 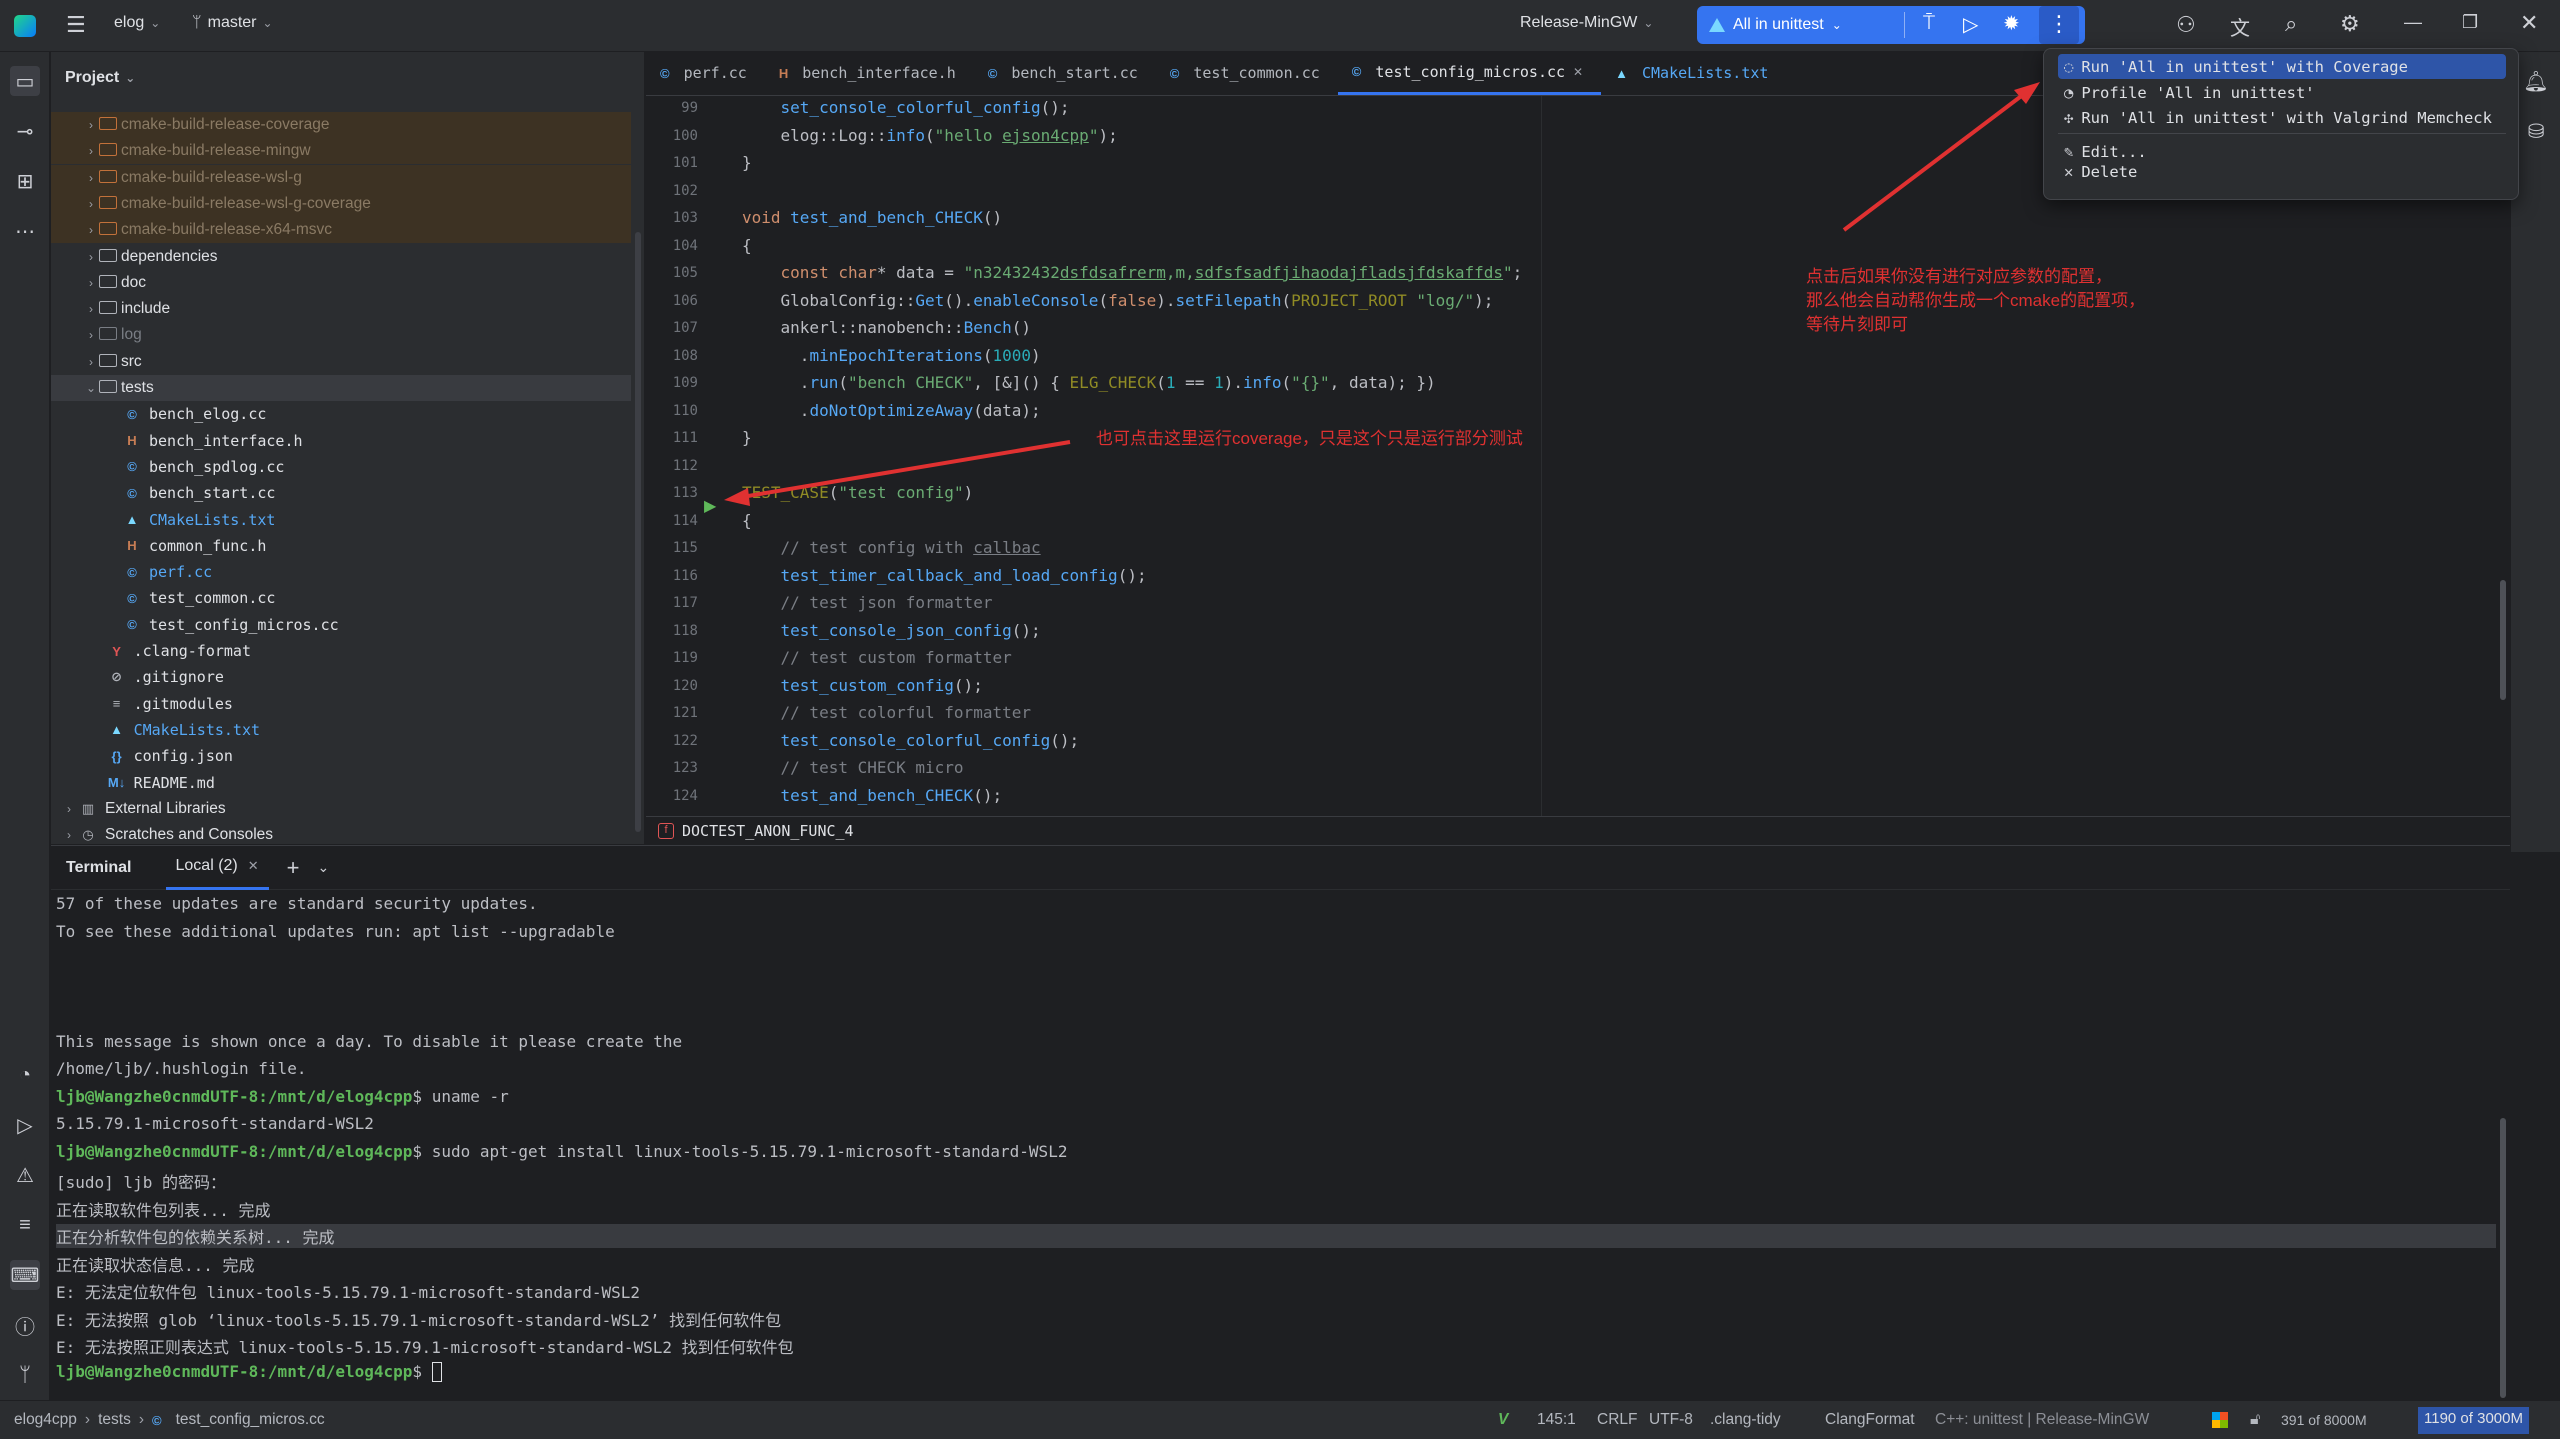 What do you see at coordinates (2186, 25) in the screenshot?
I see `add-user-icon: ⚇` at bounding box center [2186, 25].